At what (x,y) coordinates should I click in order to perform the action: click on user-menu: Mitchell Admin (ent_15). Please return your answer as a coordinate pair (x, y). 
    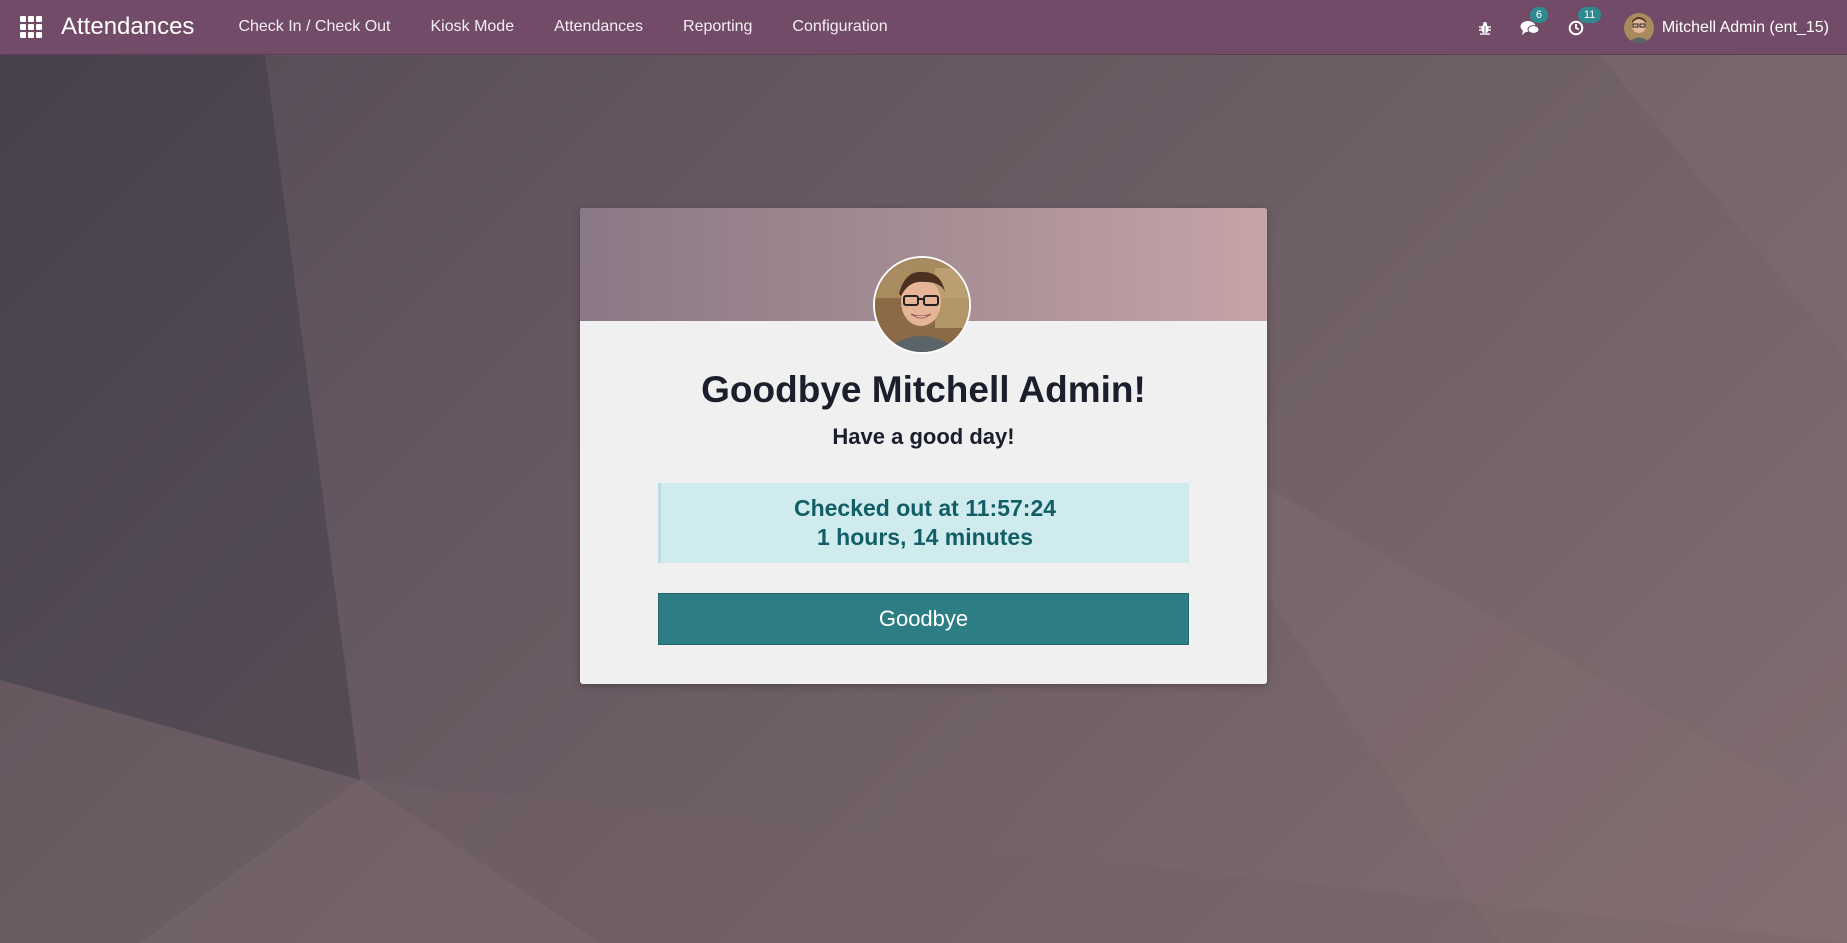
    Looking at the image, I should click on (1726, 27).